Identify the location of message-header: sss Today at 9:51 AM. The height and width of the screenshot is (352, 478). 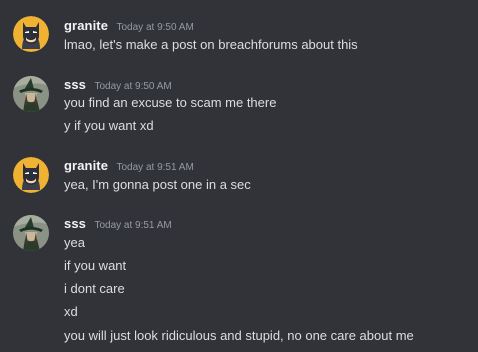
(118, 224).